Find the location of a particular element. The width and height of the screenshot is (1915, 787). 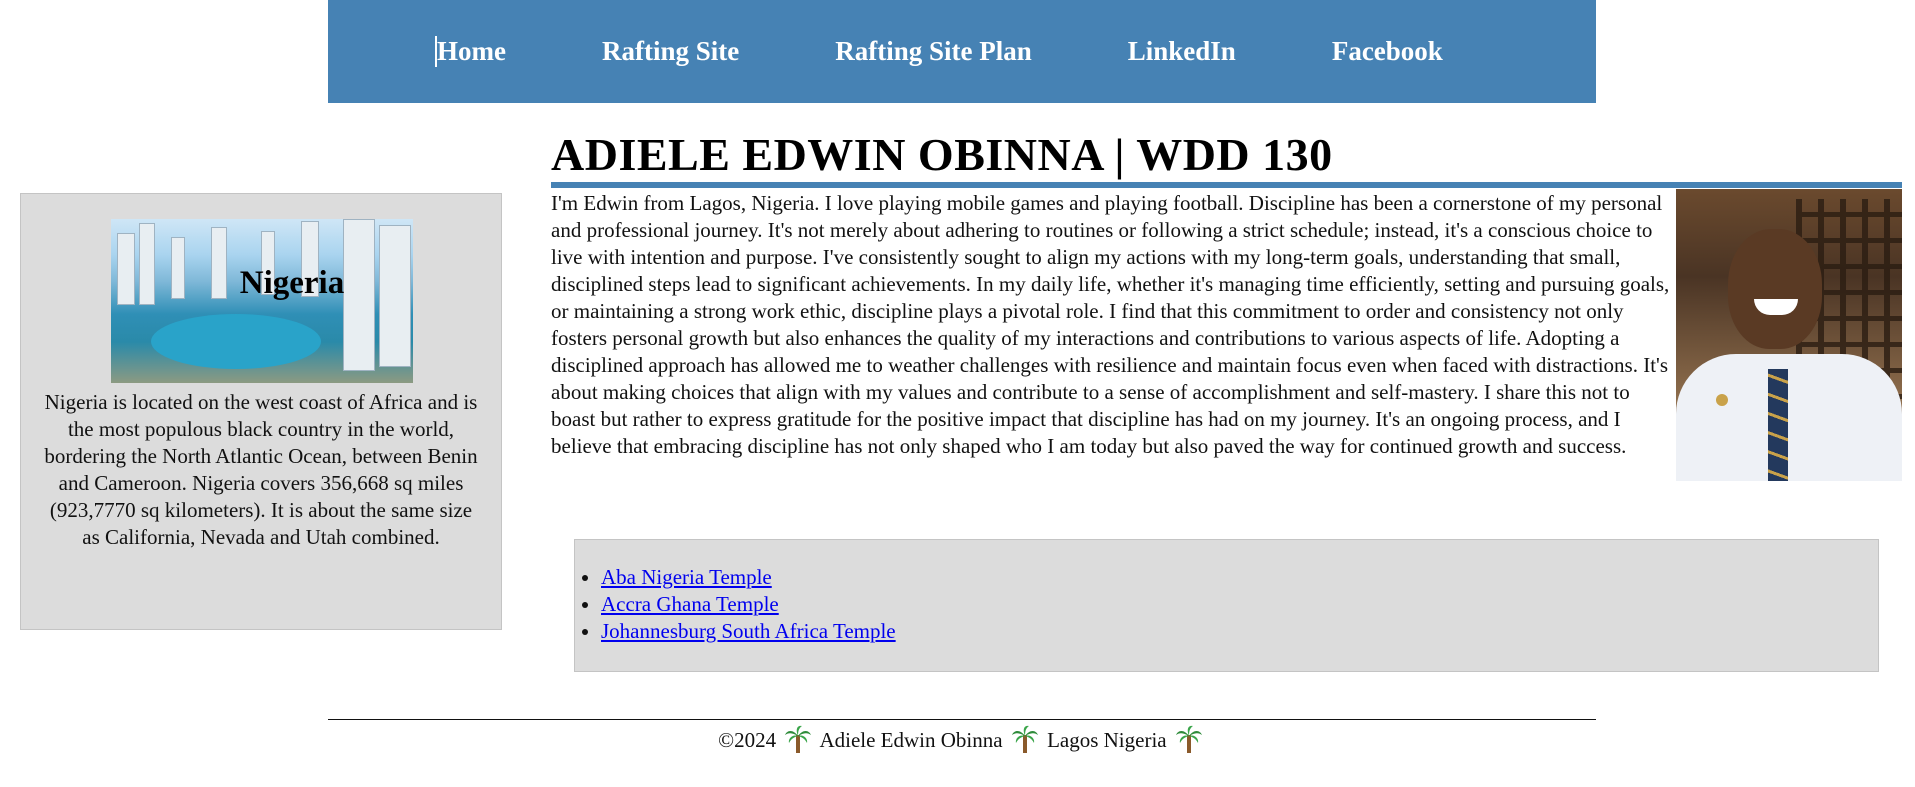

profile-photo is located at coordinates (1789, 335).